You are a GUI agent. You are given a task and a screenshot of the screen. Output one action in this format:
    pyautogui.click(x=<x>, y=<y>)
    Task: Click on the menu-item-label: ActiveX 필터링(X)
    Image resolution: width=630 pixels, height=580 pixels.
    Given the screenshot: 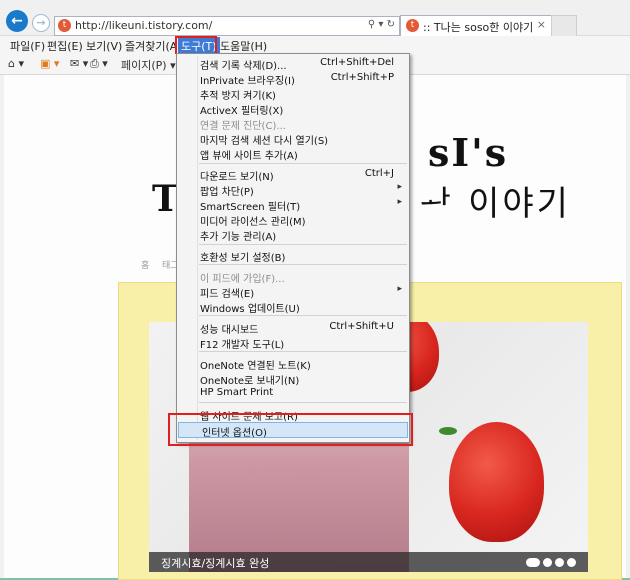 What is the action you would take?
    pyautogui.click(x=242, y=111)
    